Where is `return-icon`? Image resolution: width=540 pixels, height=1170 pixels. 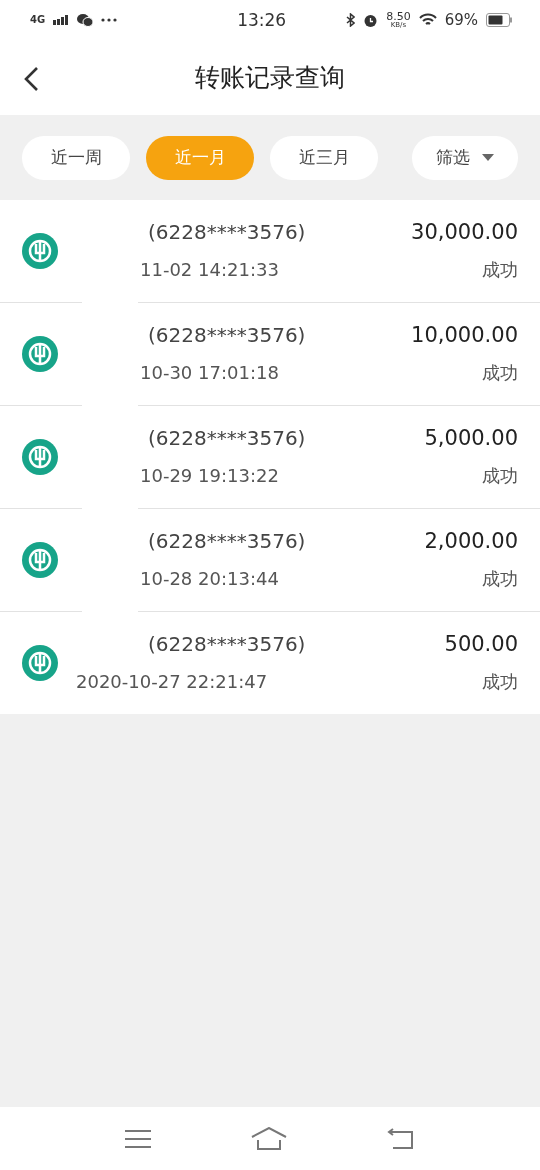
return-icon is located at coordinates (401, 1138).